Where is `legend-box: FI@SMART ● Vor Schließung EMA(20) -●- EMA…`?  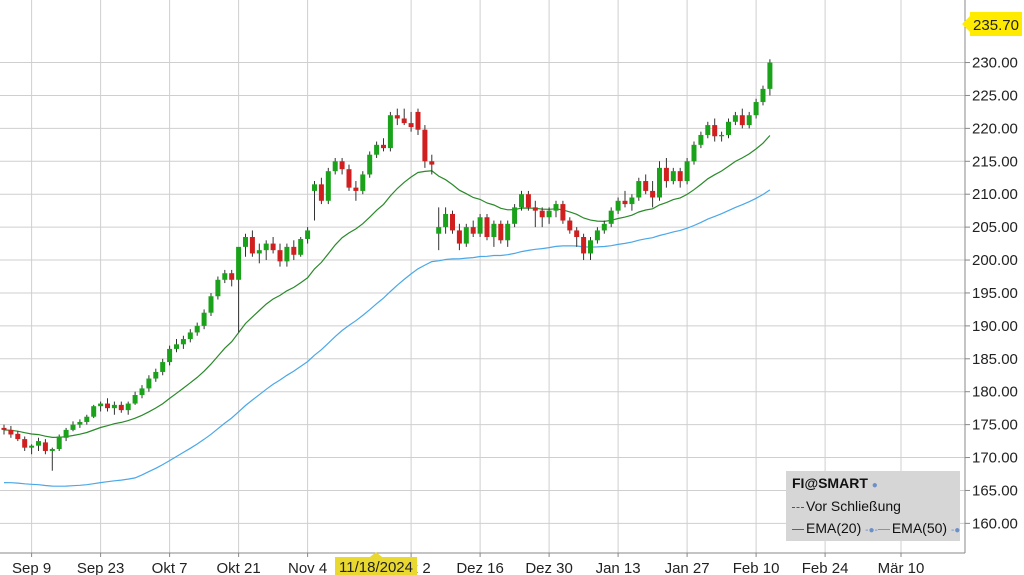
legend-box: FI@SMART ● Vor Schließung EMA(20) -●- EMA… is located at coordinates (873, 506).